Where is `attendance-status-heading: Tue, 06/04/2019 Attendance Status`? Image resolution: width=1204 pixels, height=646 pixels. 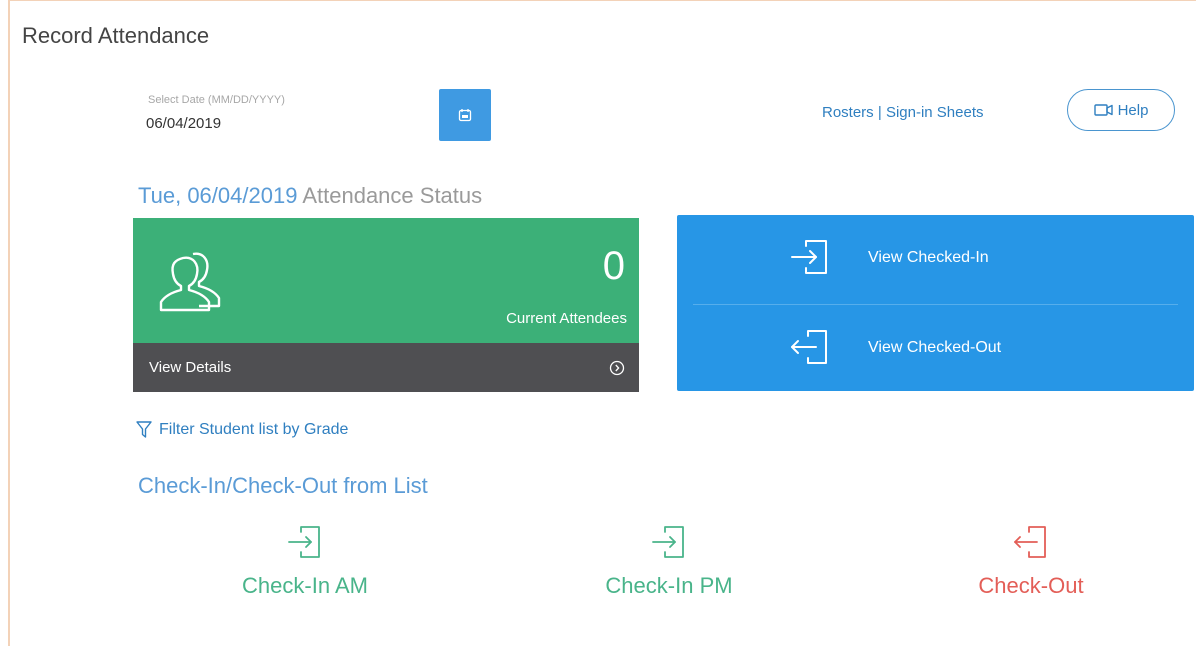
attendance-status-heading: Tue, 06/04/2019 Attendance Status is located at coordinates (310, 196).